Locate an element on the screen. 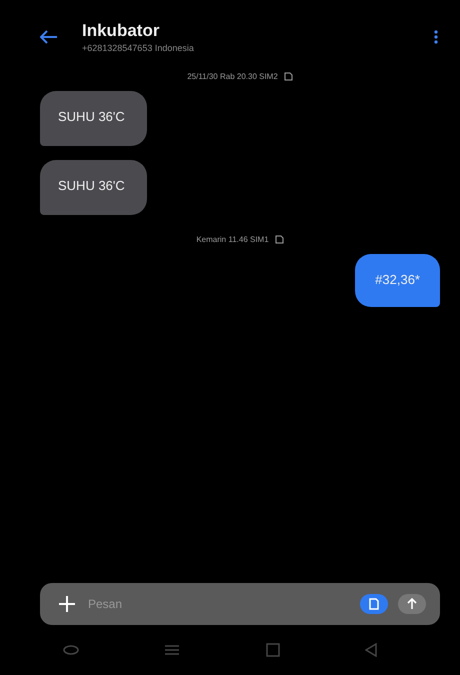 This screenshot has height=675, width=460. sim-card-button is located at coordinates (374, 604).